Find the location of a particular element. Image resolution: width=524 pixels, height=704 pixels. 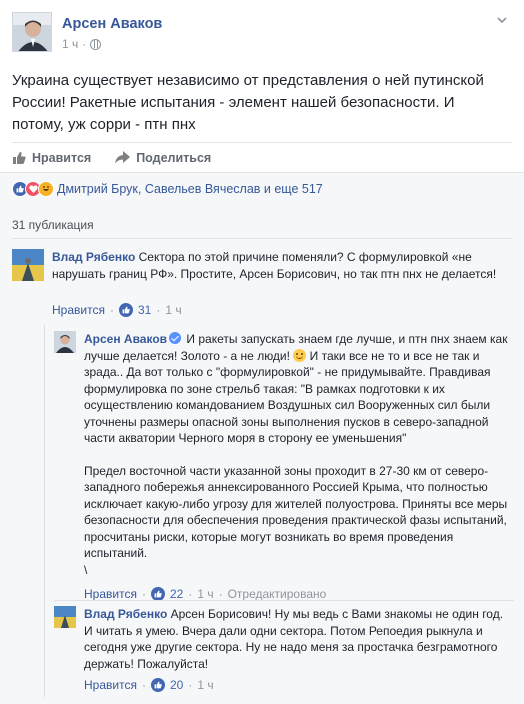

haha-reaction-icon is located at coordinates (46, 188).